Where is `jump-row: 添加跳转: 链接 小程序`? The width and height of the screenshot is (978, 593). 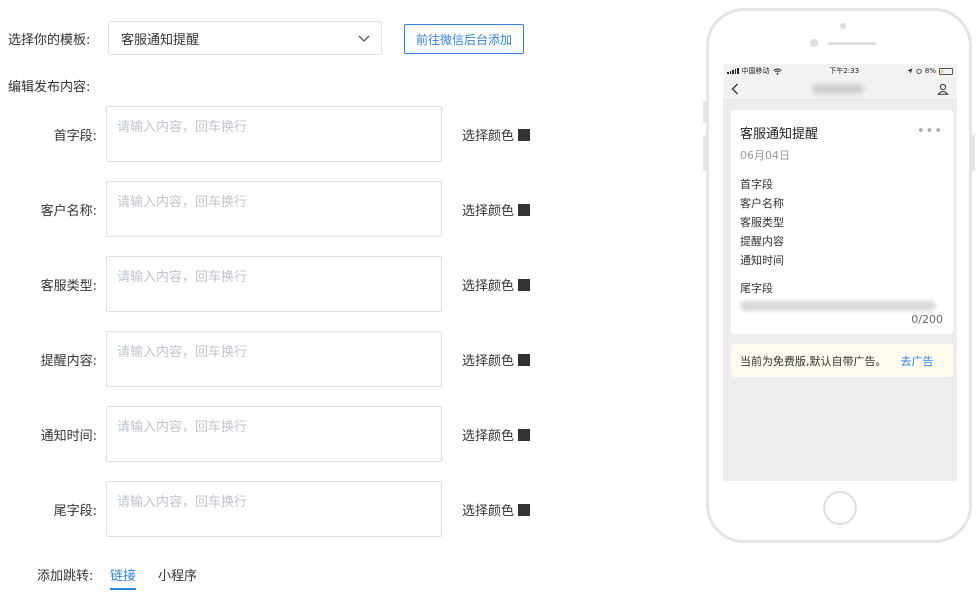 jump-row: 添加跳转: 链接 小程序 is located at coordinates (280, 577).